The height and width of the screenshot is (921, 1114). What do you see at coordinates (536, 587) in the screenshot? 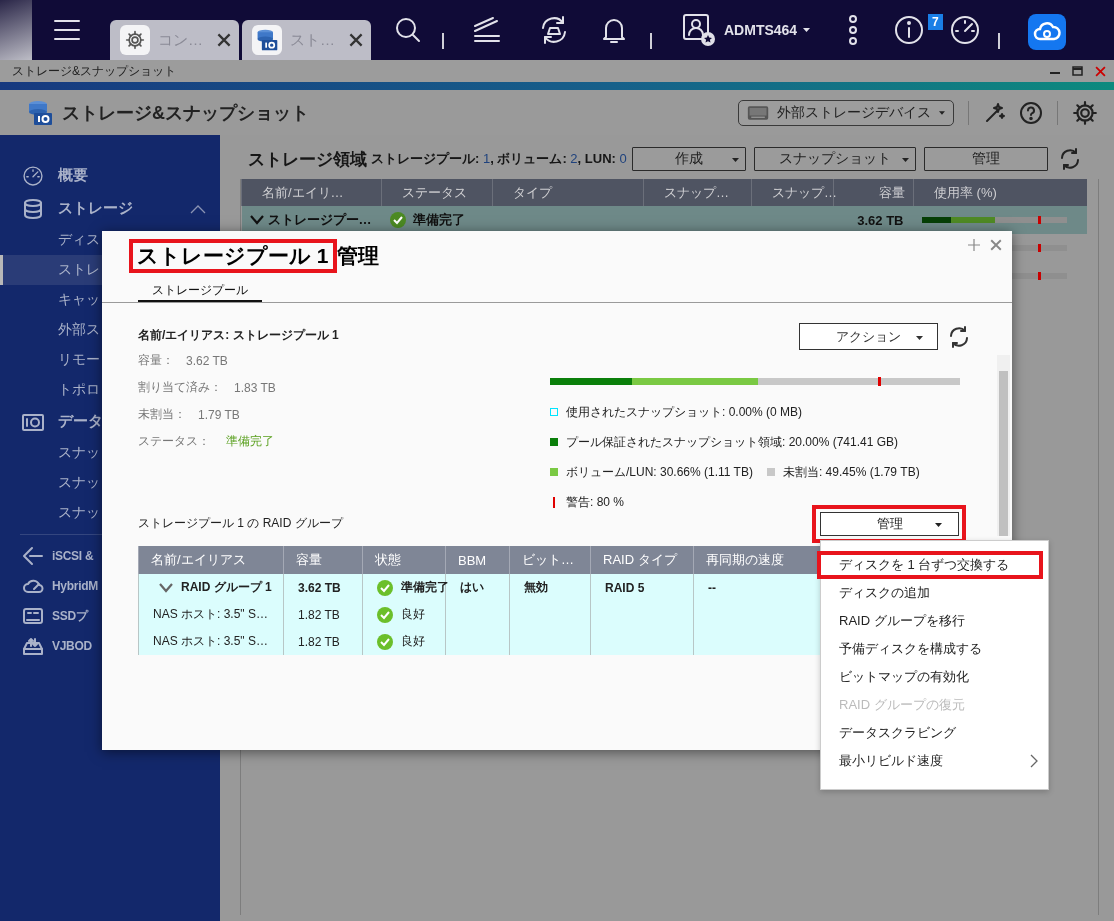
I see `table-cell: 無効` at bounding box center [536, 587].